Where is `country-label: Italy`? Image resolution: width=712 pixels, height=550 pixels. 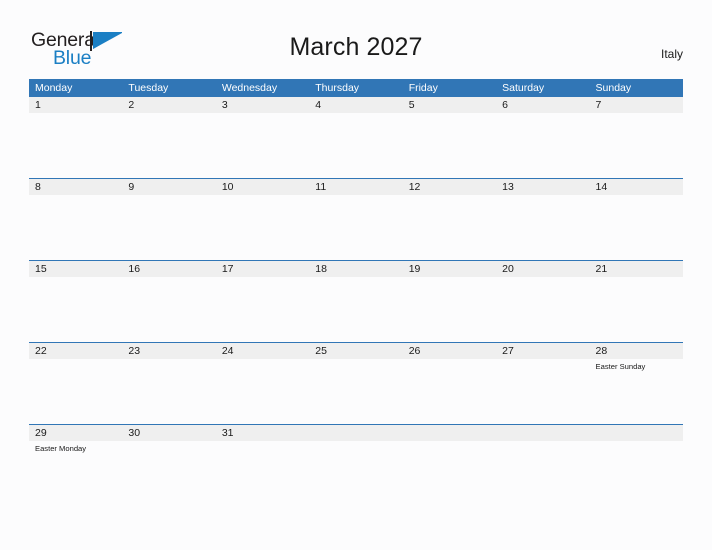 country-label: Italy is located at coordinates (671, 54).